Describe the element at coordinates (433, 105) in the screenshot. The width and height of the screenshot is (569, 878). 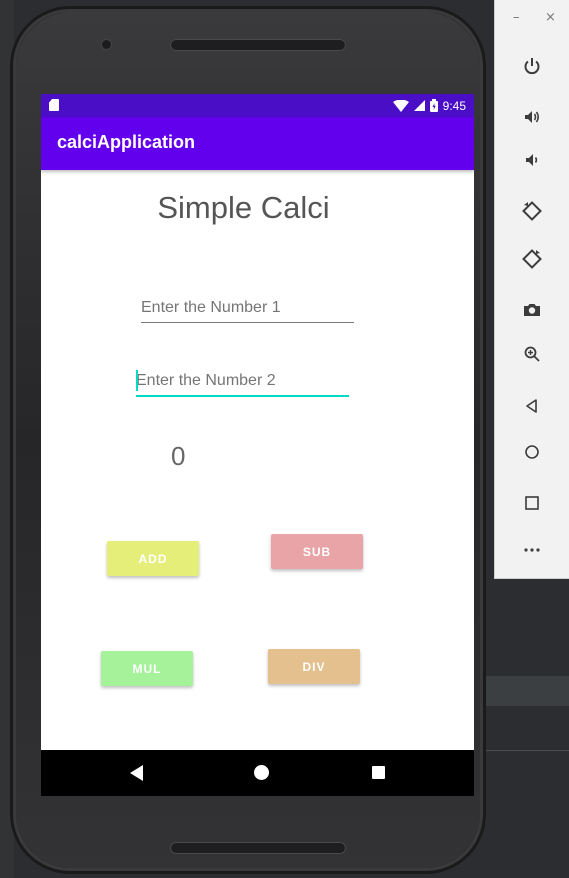
I see `battery-icon` at that location.